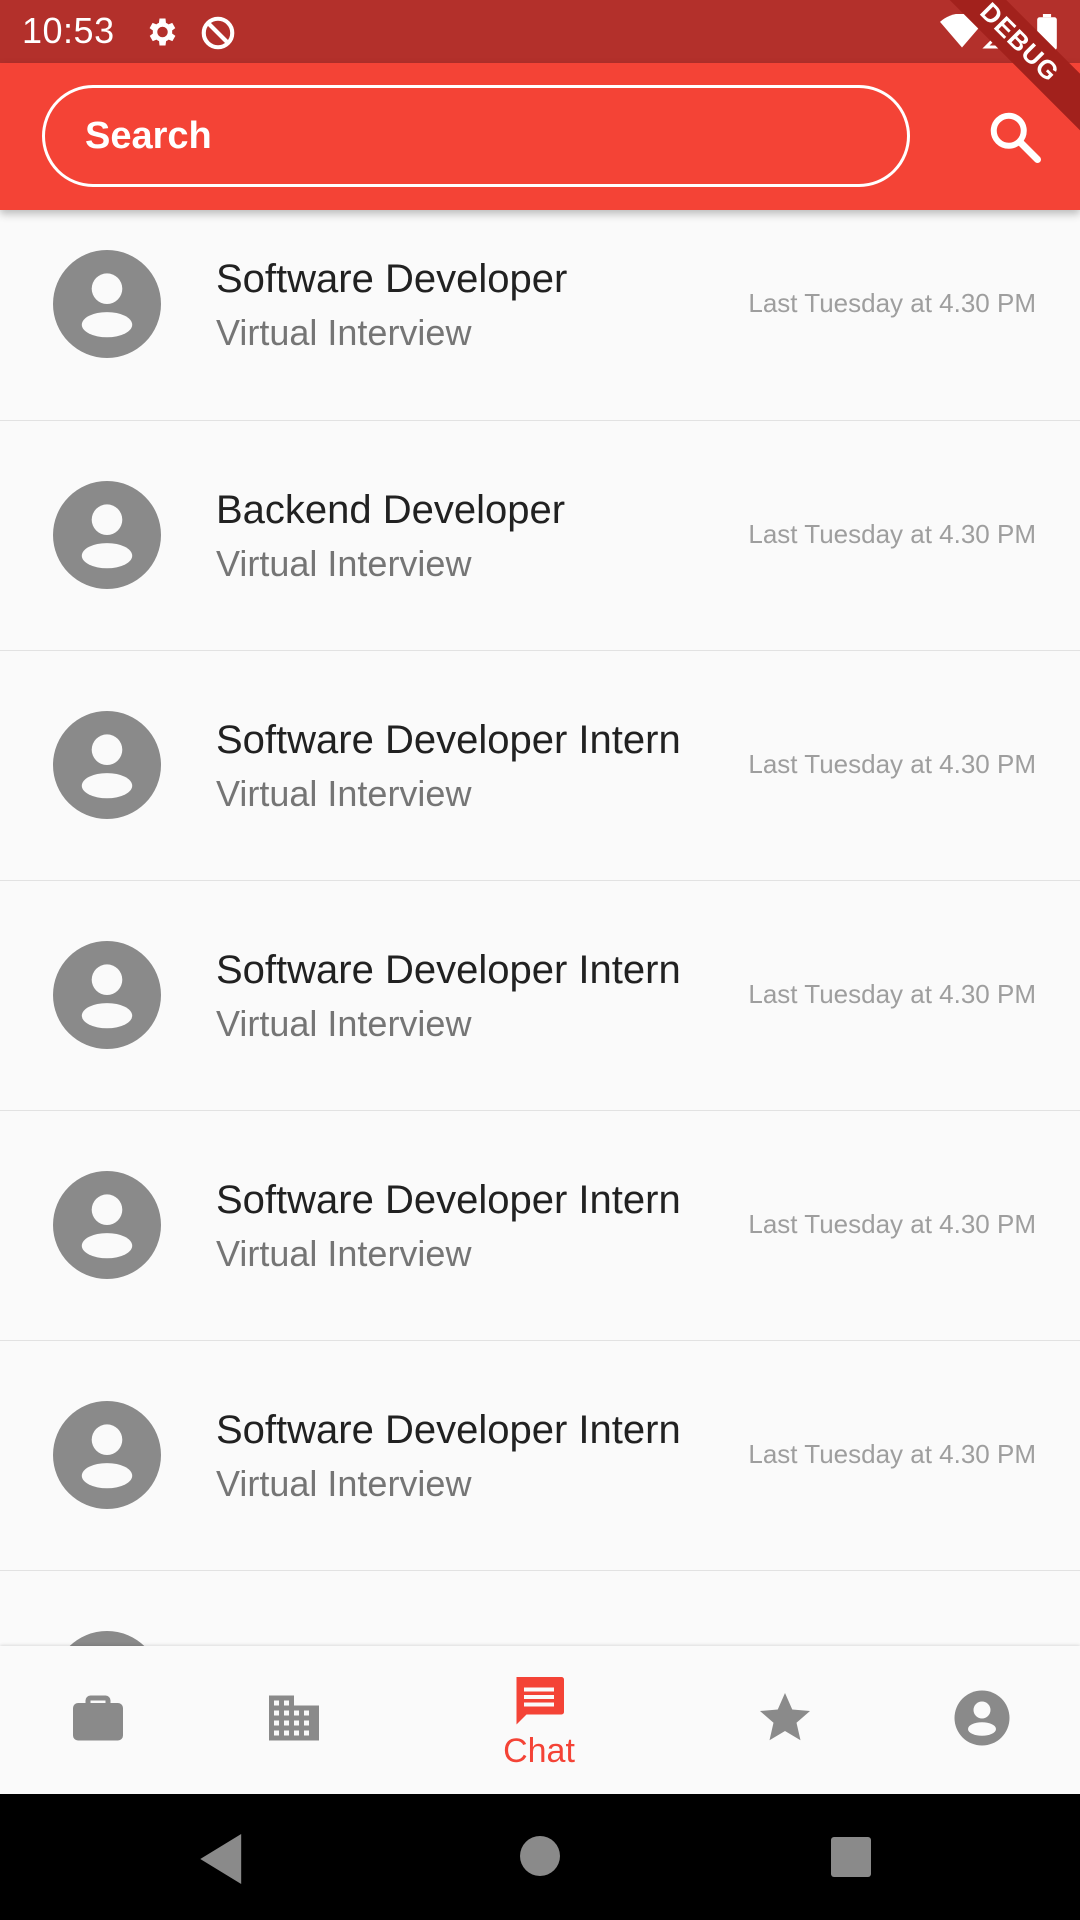  I want to click on app-bar: Search, so click(540, 136).